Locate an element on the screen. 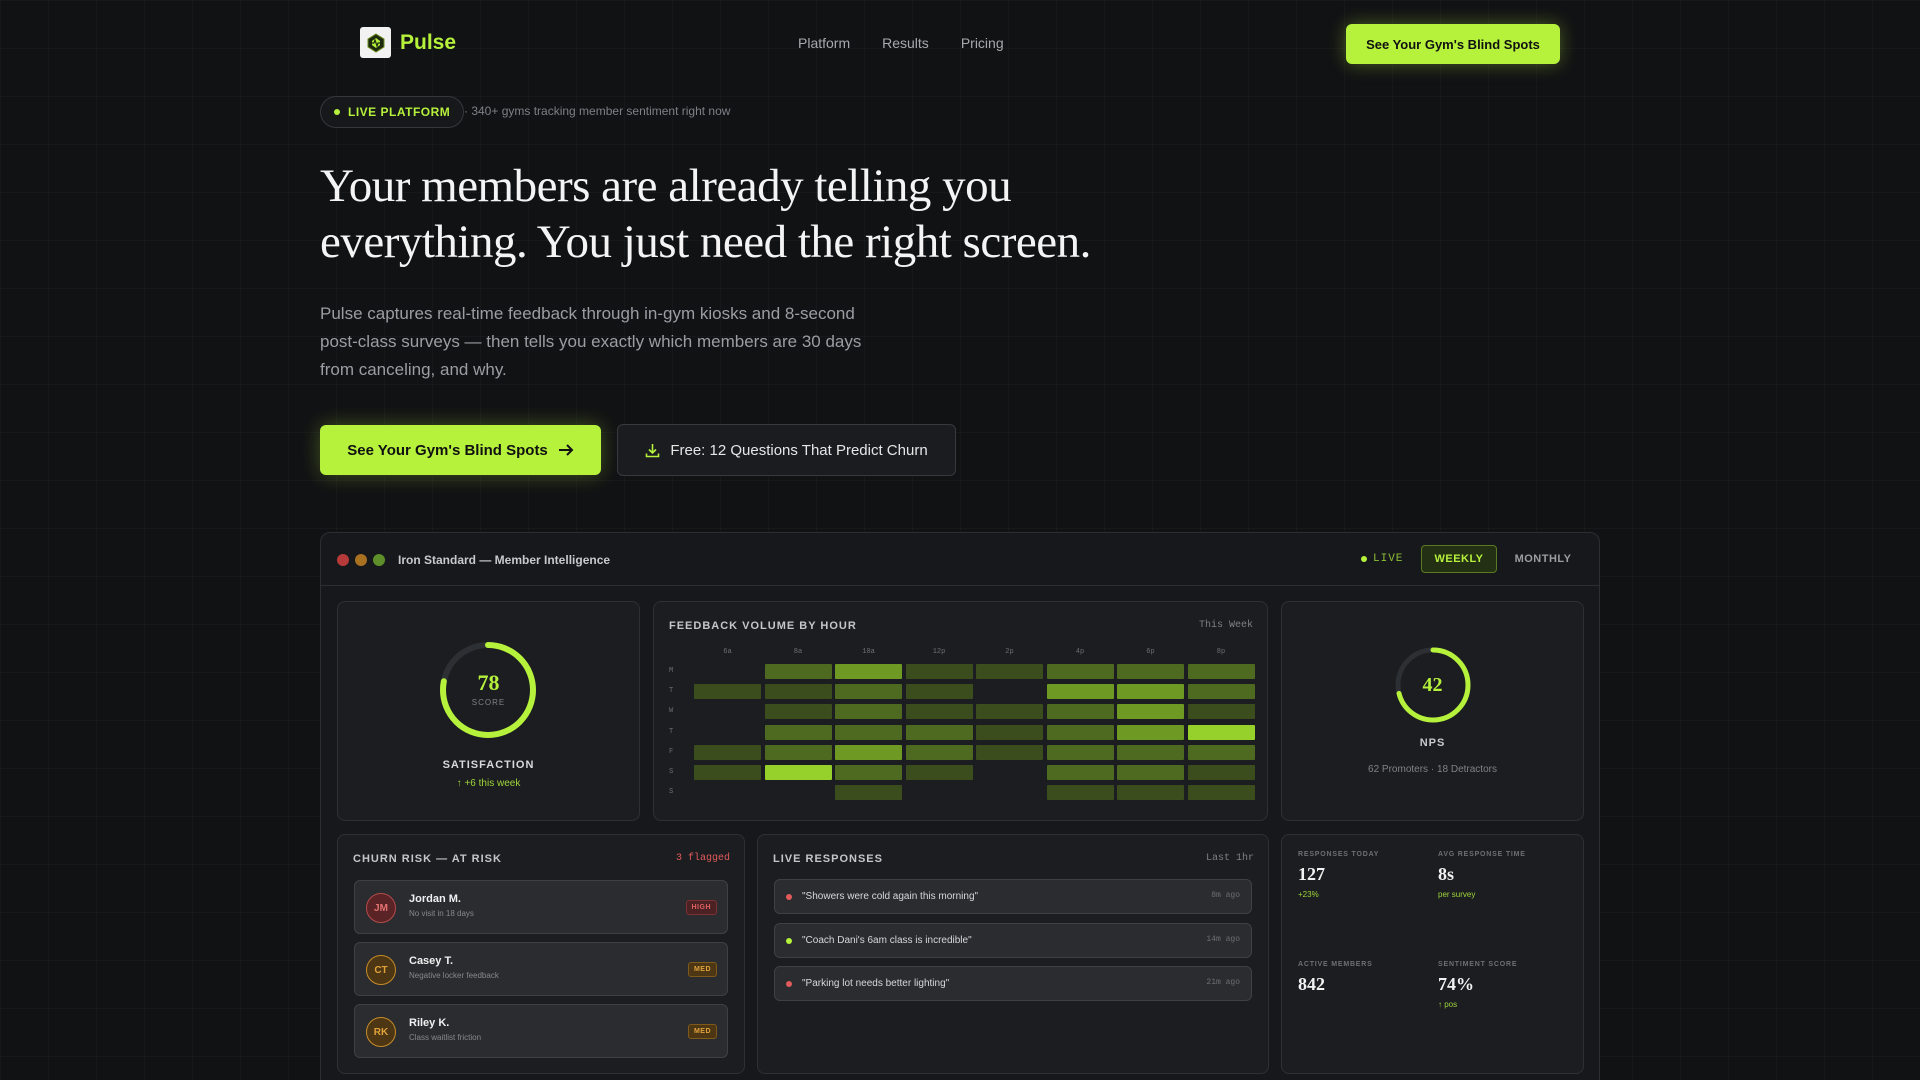 The height and width of the screenshot is (1080, 1920). nav-link-platform: Platform is located at coordinates (824, 43).